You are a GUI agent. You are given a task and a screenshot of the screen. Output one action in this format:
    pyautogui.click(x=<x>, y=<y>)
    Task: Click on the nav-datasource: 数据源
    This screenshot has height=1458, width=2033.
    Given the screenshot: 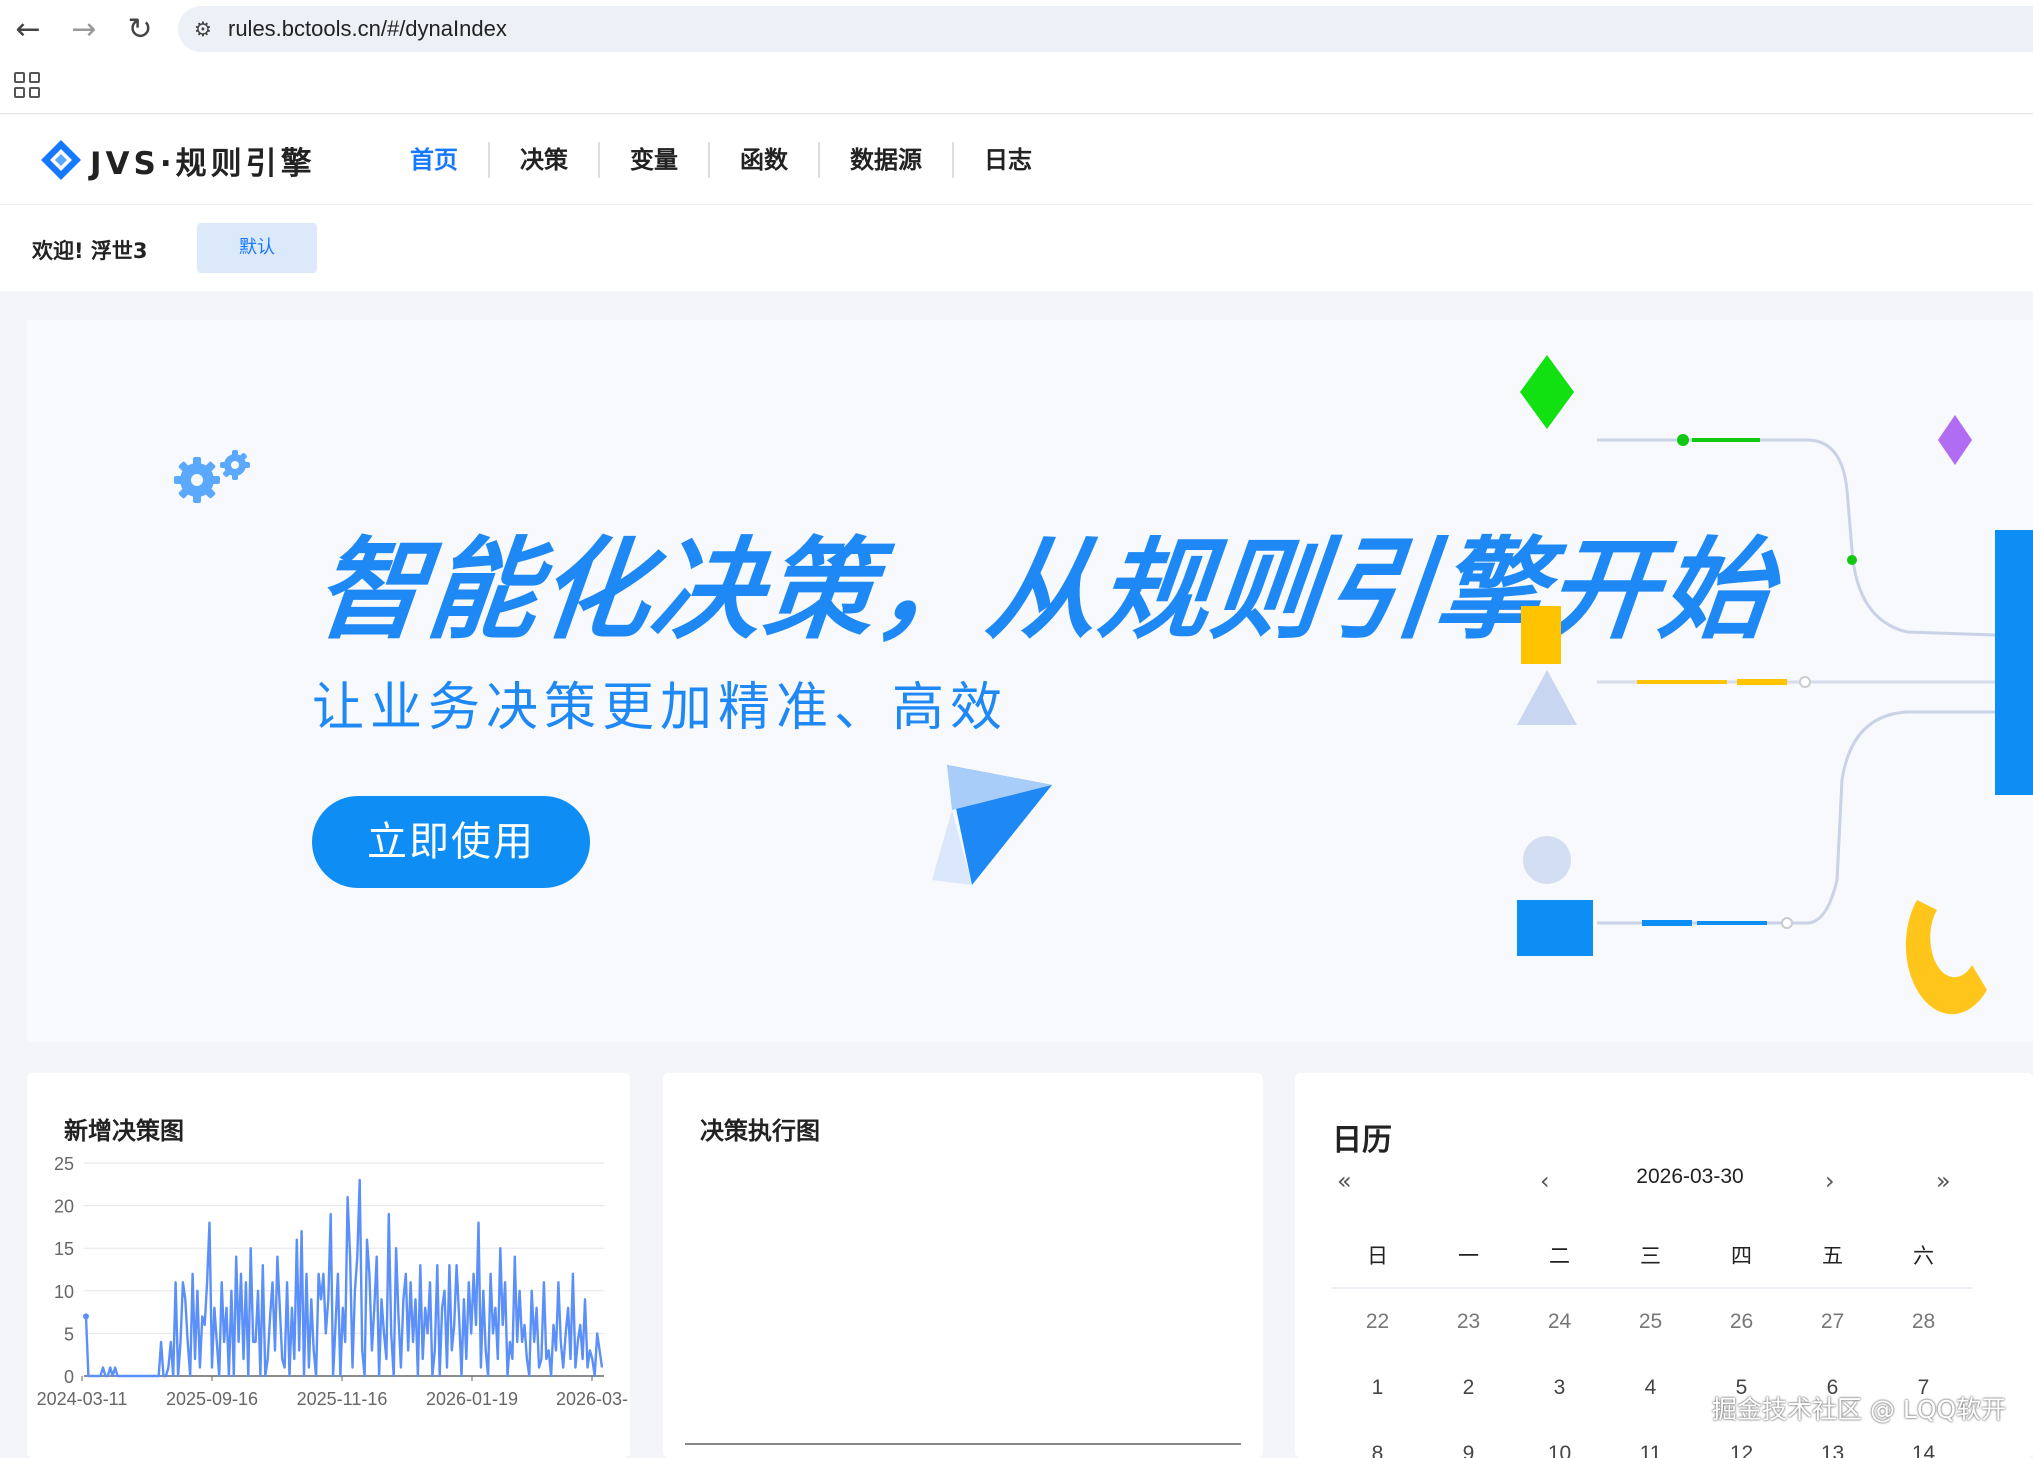 What is the action you would take?
    pyautogui.click(x=887, y=160)
    